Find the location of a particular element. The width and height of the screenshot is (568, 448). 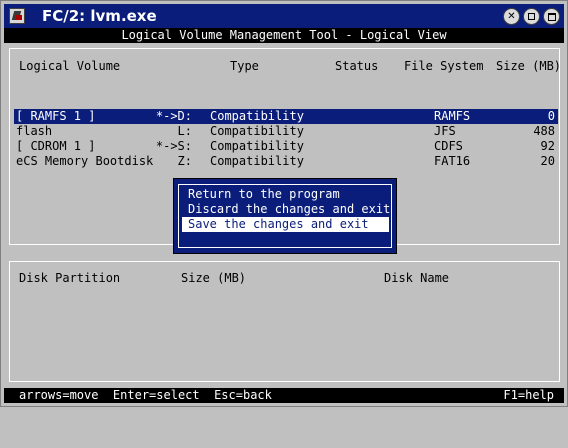

close-icon: ✕ is located at coordinates (511, 16).